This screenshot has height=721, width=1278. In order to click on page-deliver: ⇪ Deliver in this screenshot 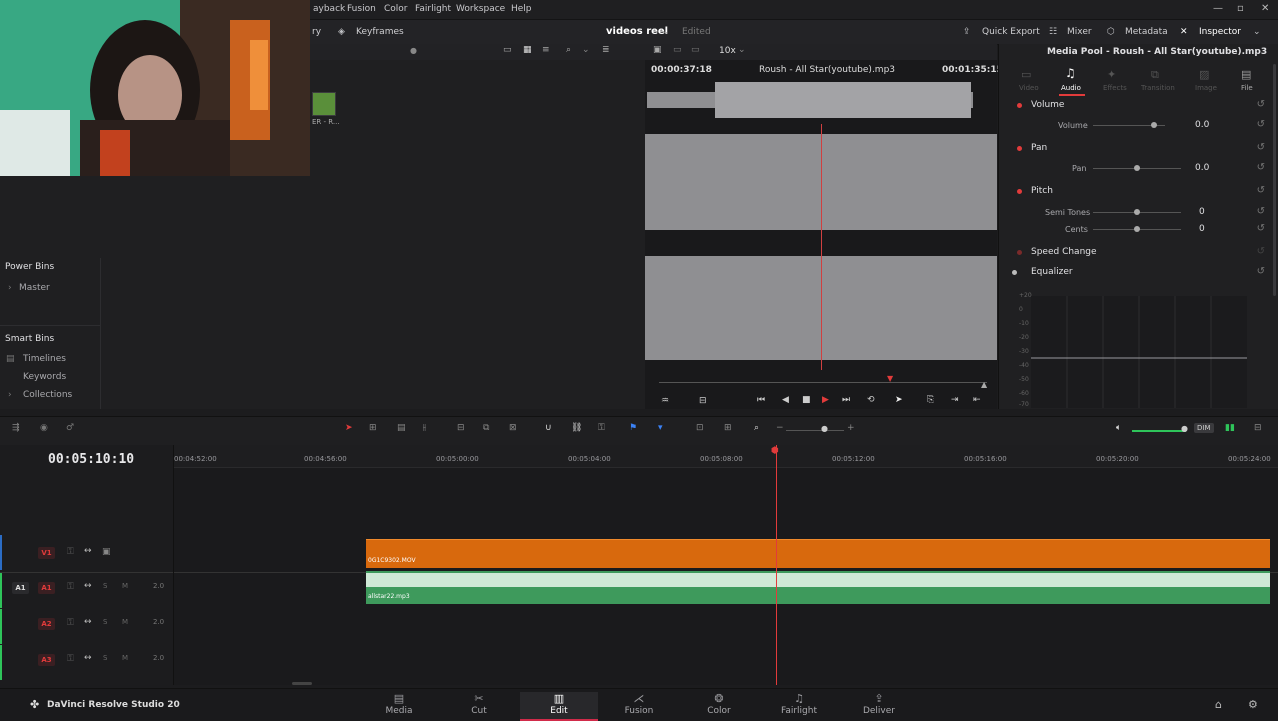, I will do `click(879, 706)`.